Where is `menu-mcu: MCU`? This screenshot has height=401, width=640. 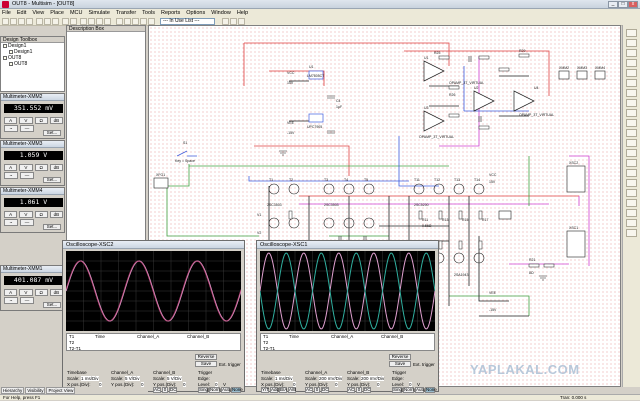 menu-mcu: MCU is located at coordinates (76, 13).